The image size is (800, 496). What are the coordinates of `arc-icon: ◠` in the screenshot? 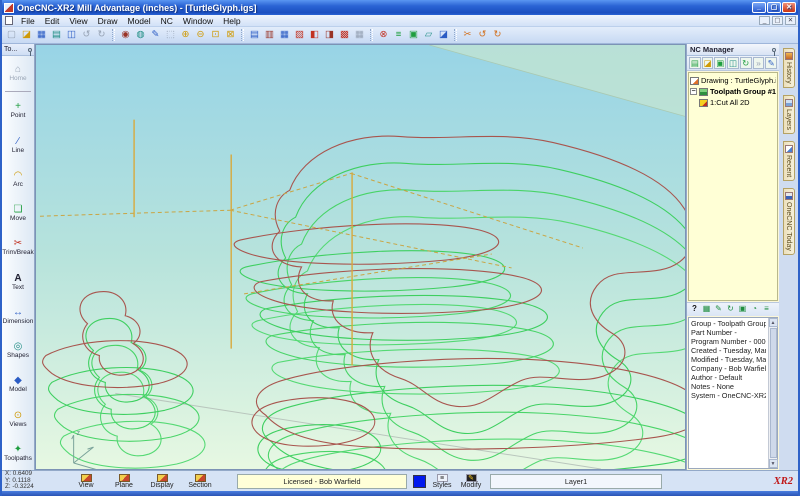 It's located at (18, 175).